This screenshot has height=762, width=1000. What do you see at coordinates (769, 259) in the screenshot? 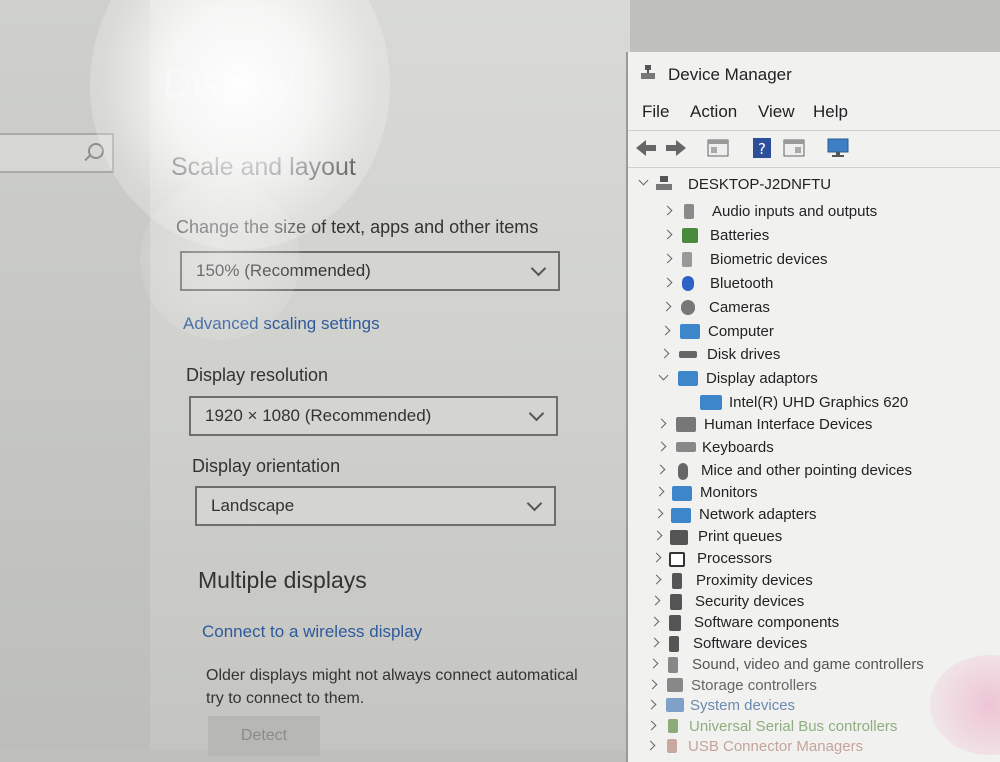
I see `tree-node: Biometric devices` at bounding box center [769, 259].